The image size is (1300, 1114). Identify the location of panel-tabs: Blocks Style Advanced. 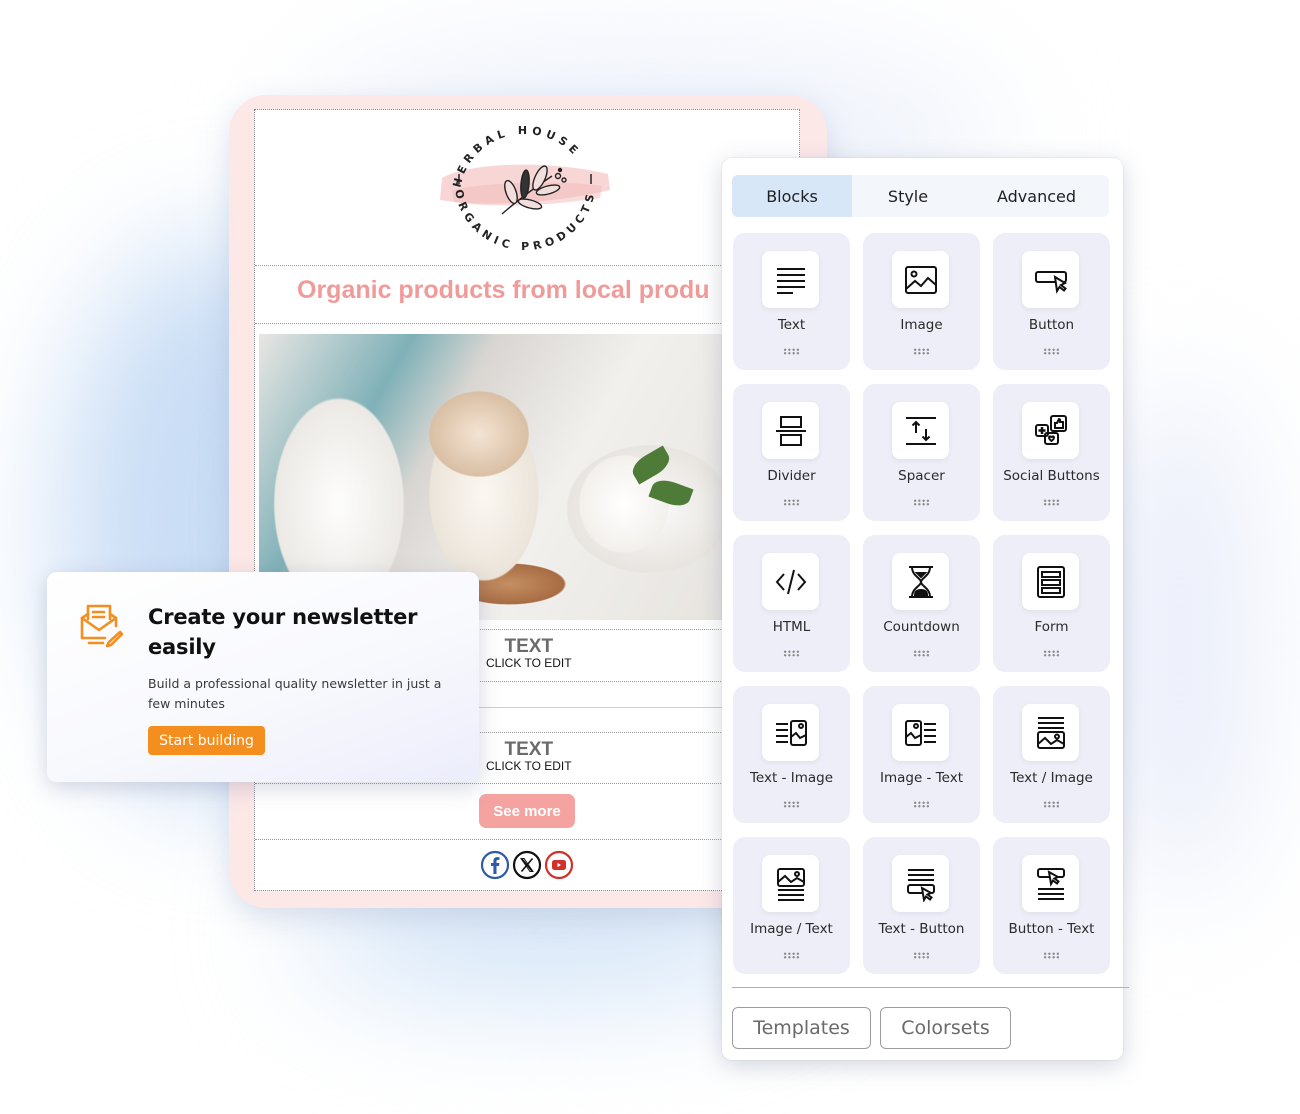
(920, 196).